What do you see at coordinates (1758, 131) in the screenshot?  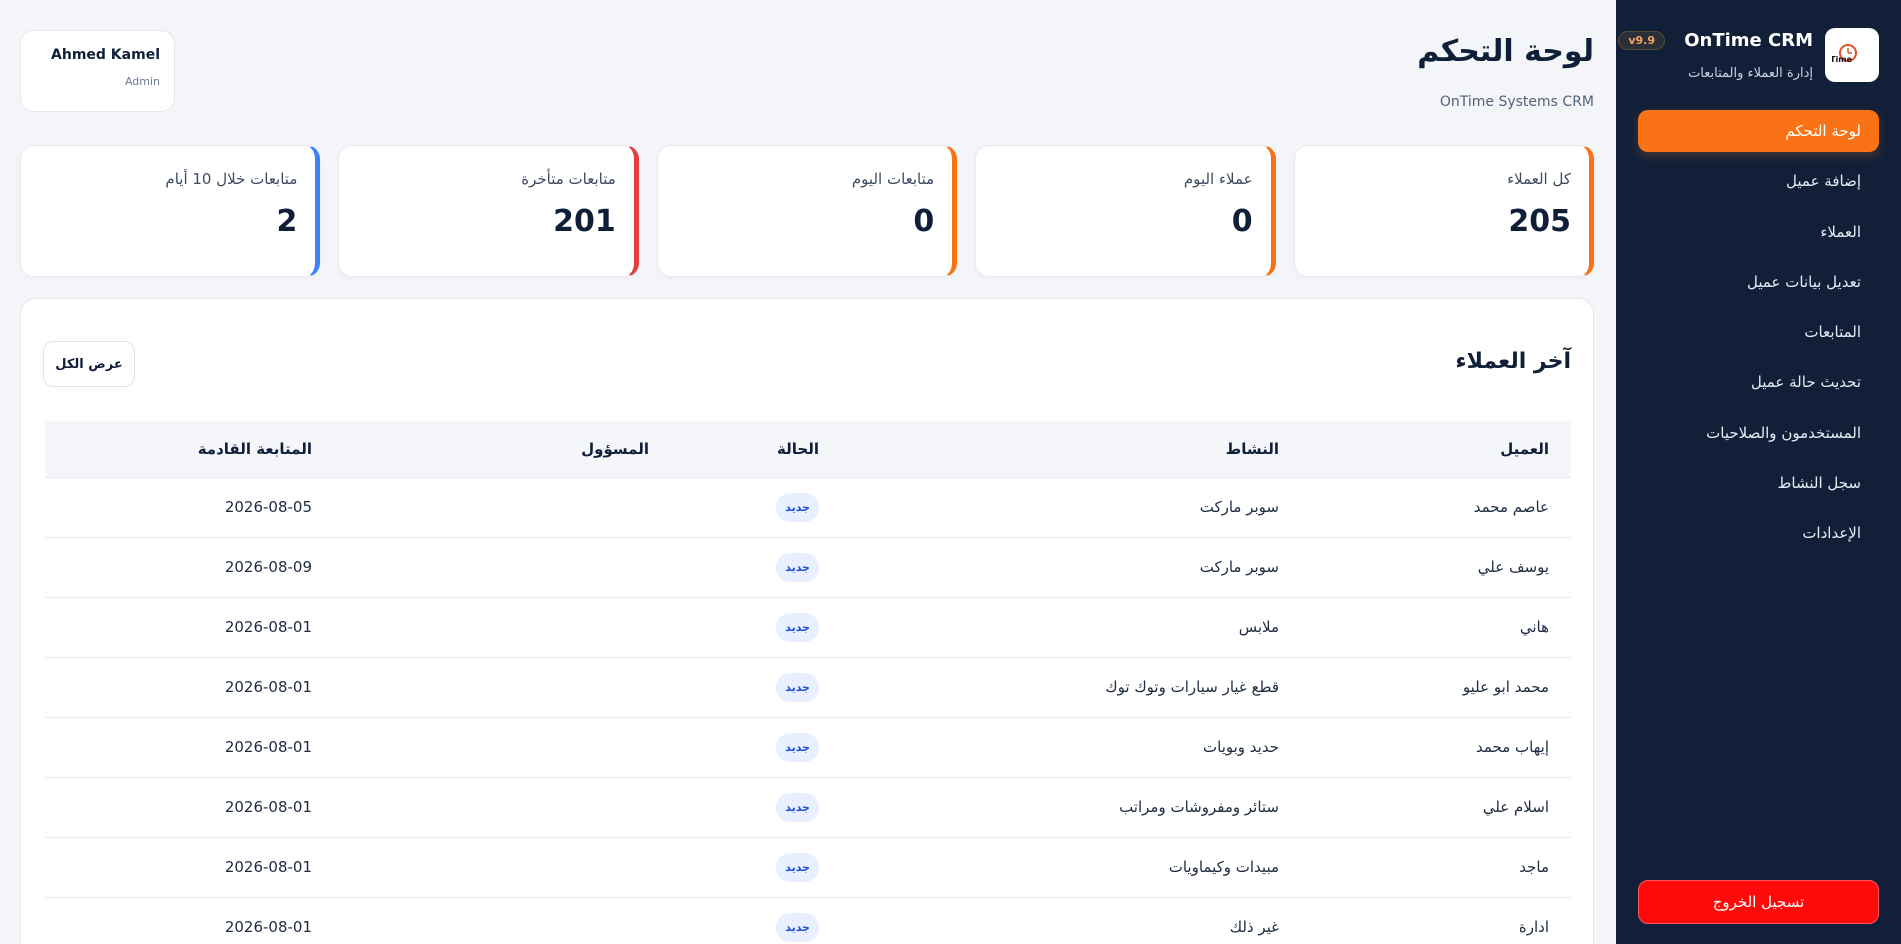 I see `sidebar-item-dashboard: لوحة التحكم` at bounding box center [1758, 131].